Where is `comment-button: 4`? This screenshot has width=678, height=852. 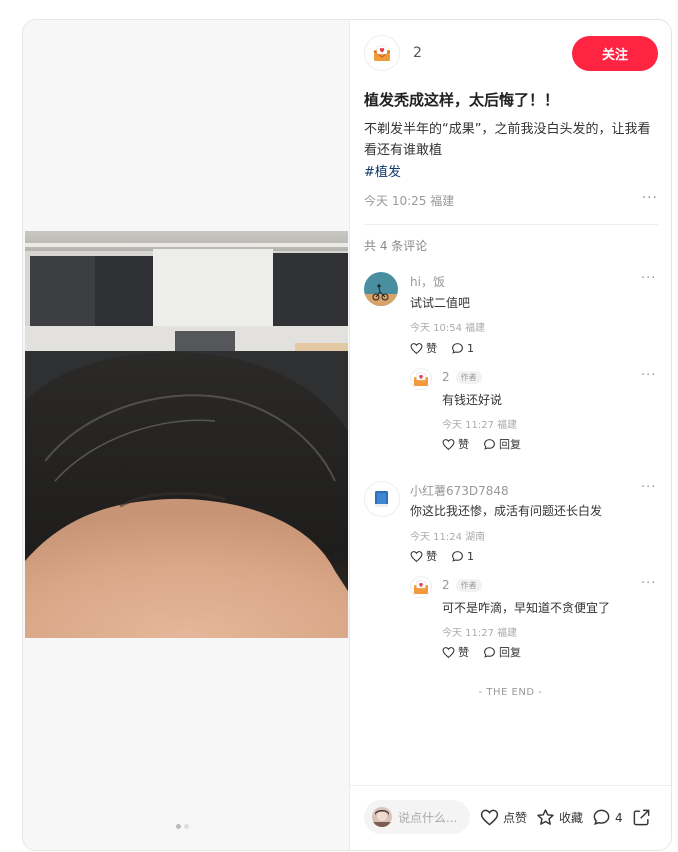
comment-button: 4 is located at coordinates (607, 817).